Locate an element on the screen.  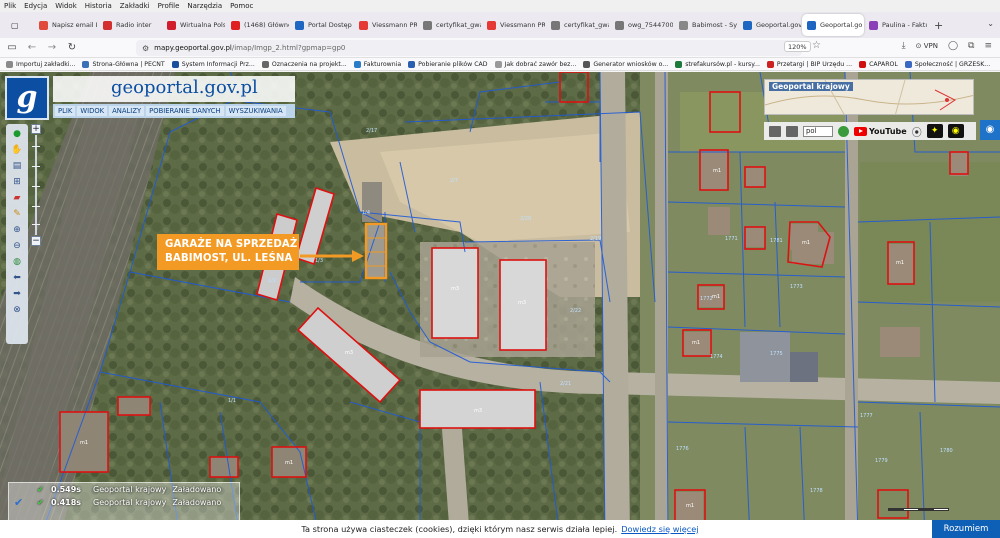
site-info-icon: ⚙ is located at coordinates (145, 48).